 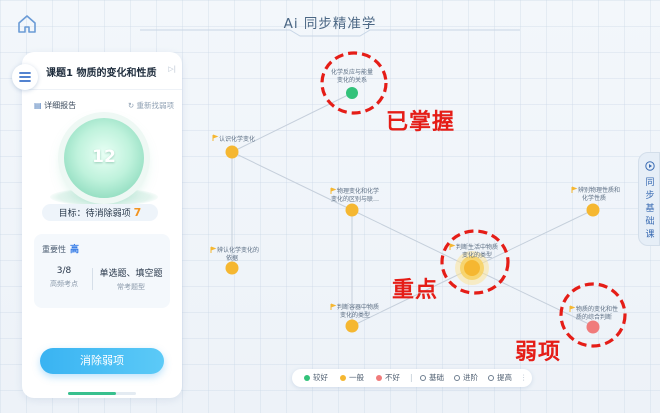 I want to click on node-n2: 认识化学变化, so click(x=233, y=146).